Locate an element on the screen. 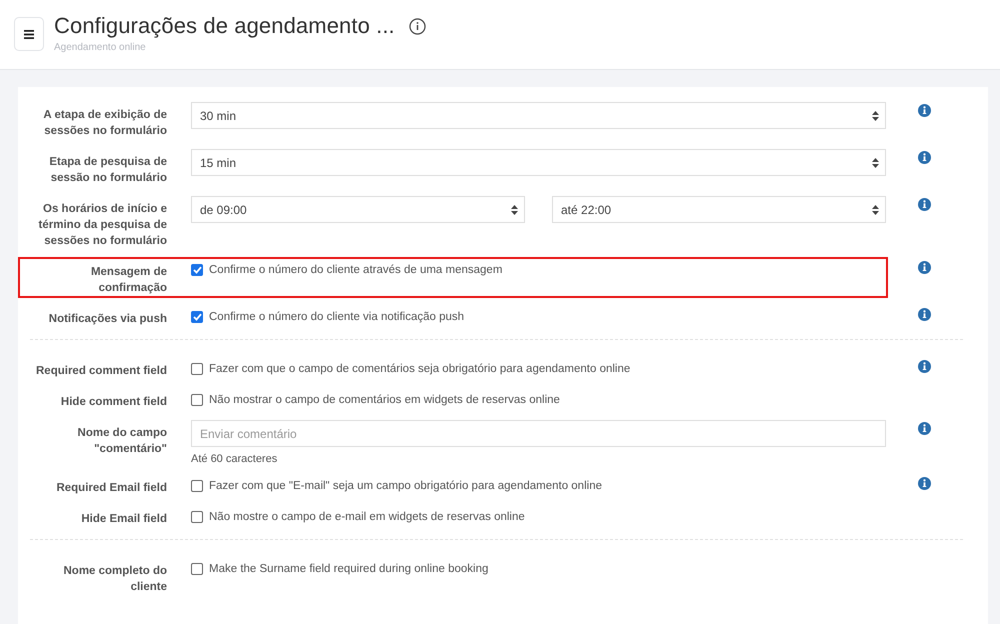 The image size is (1000, 624). select-field: 30 min is located at coordinates (538, 115).